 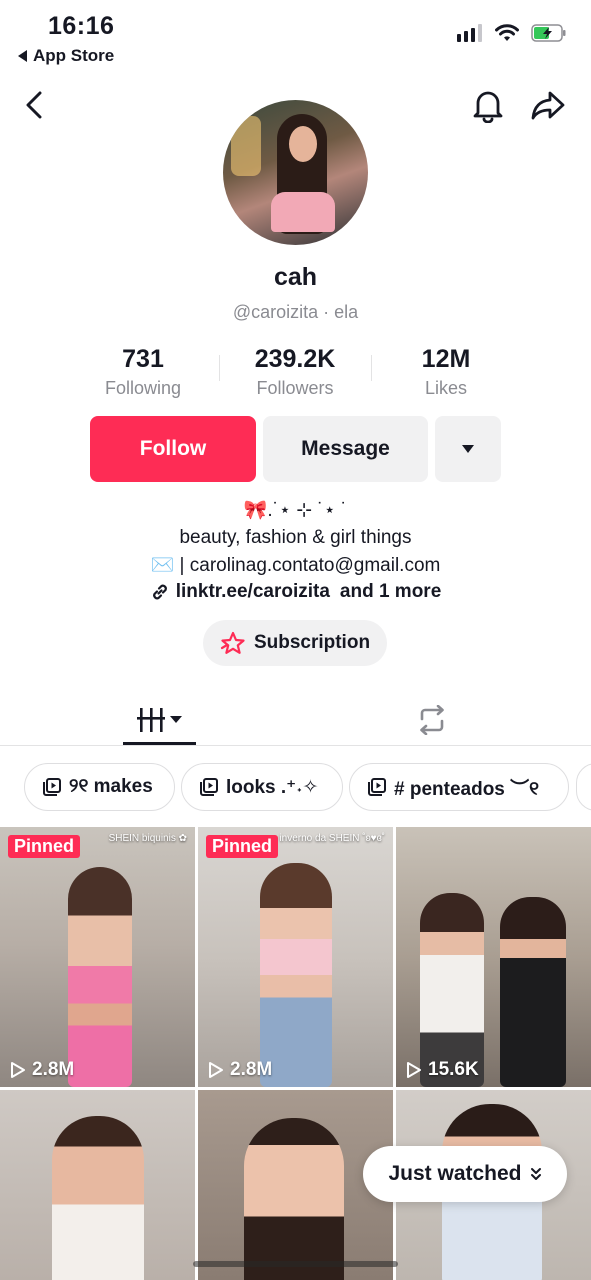 I want to click on caret-down-icon, so click(x=468, y=449).